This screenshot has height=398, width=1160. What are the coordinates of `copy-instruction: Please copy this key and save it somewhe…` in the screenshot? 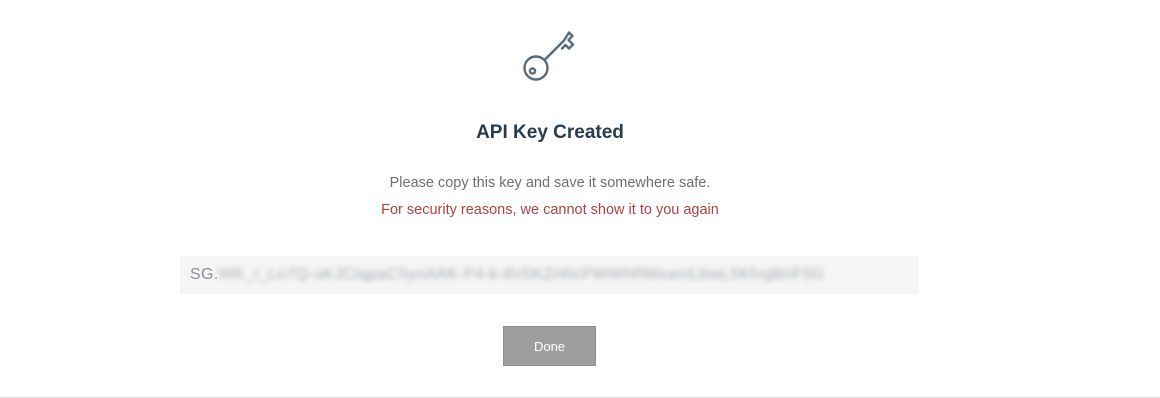 It's located at (550, 183).